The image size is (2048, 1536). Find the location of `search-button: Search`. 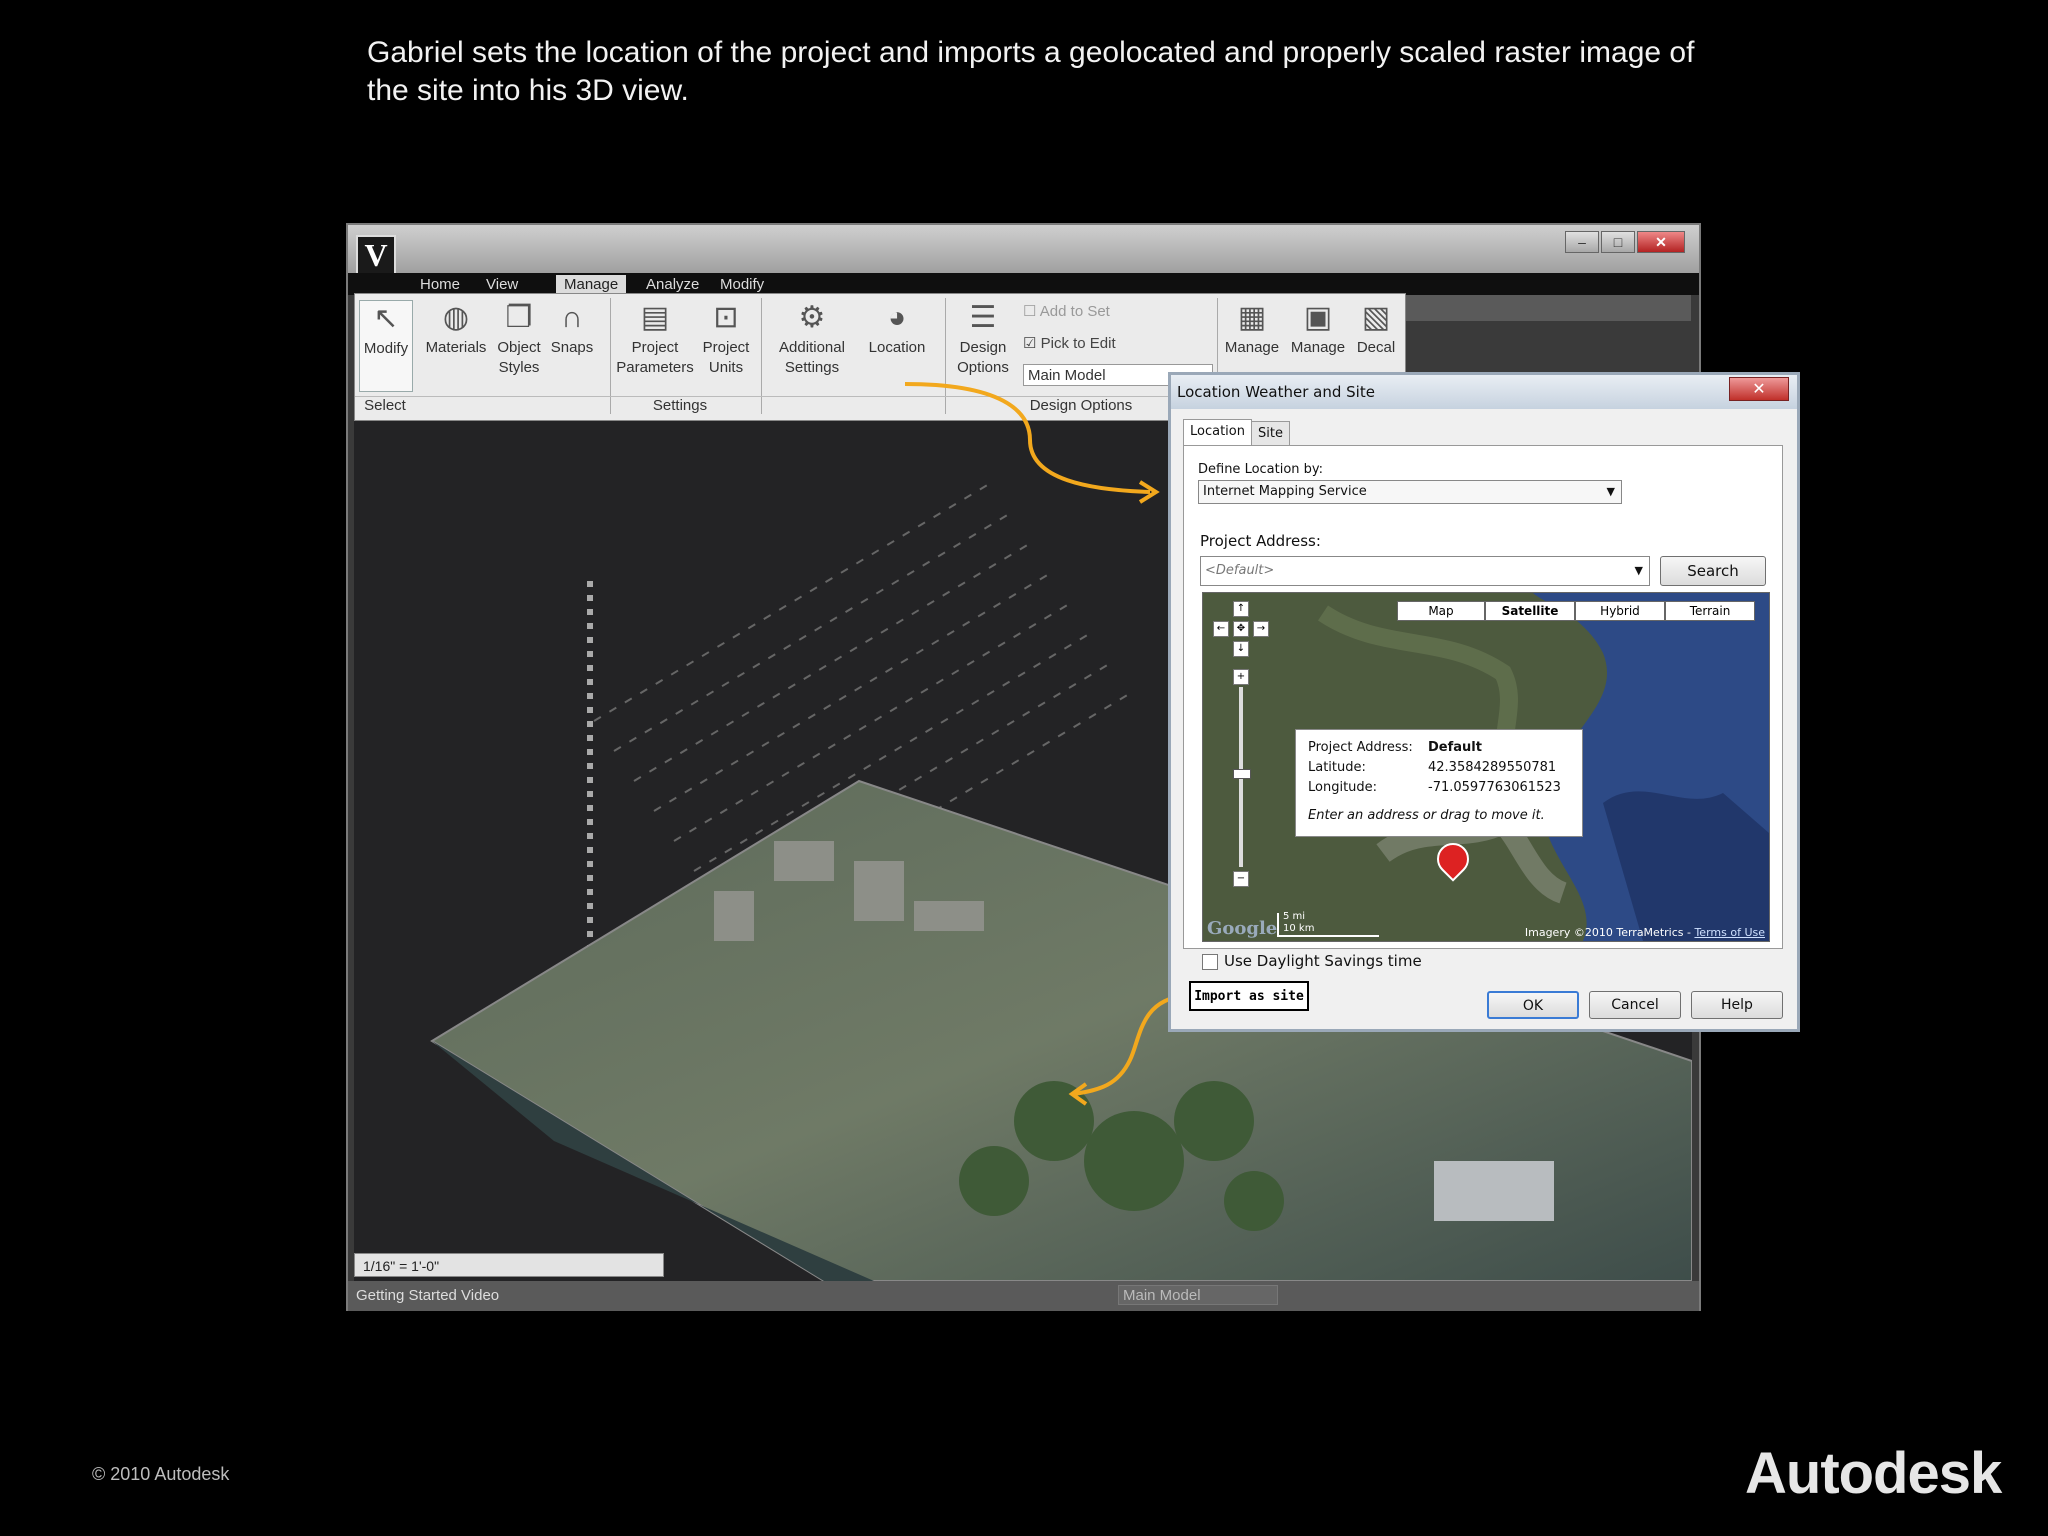

search-button: Search is located at coordinates (1713, 571).